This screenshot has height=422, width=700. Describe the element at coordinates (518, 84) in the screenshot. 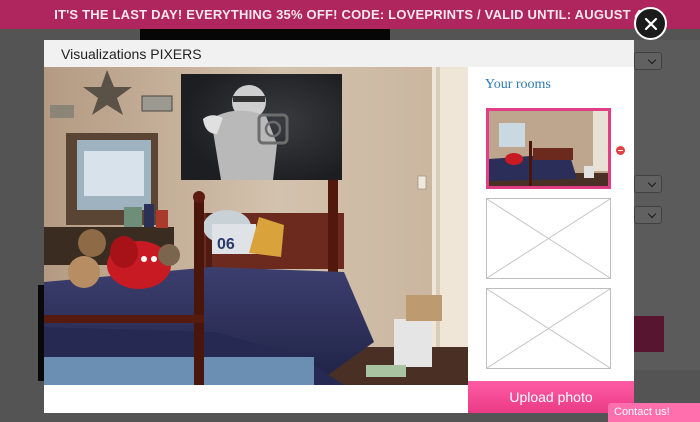

I see `rooms-title: Your rooms` at that location.